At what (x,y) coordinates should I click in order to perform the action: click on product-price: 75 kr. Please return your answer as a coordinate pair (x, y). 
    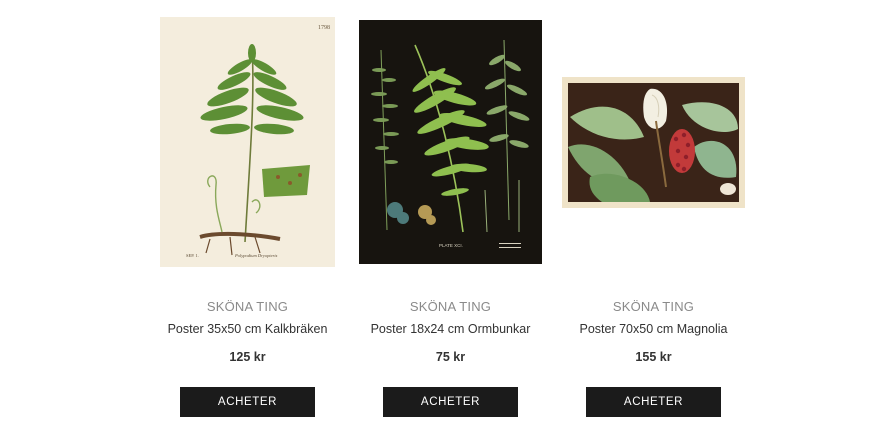
    Looking at the image, I should click on (450, 357).